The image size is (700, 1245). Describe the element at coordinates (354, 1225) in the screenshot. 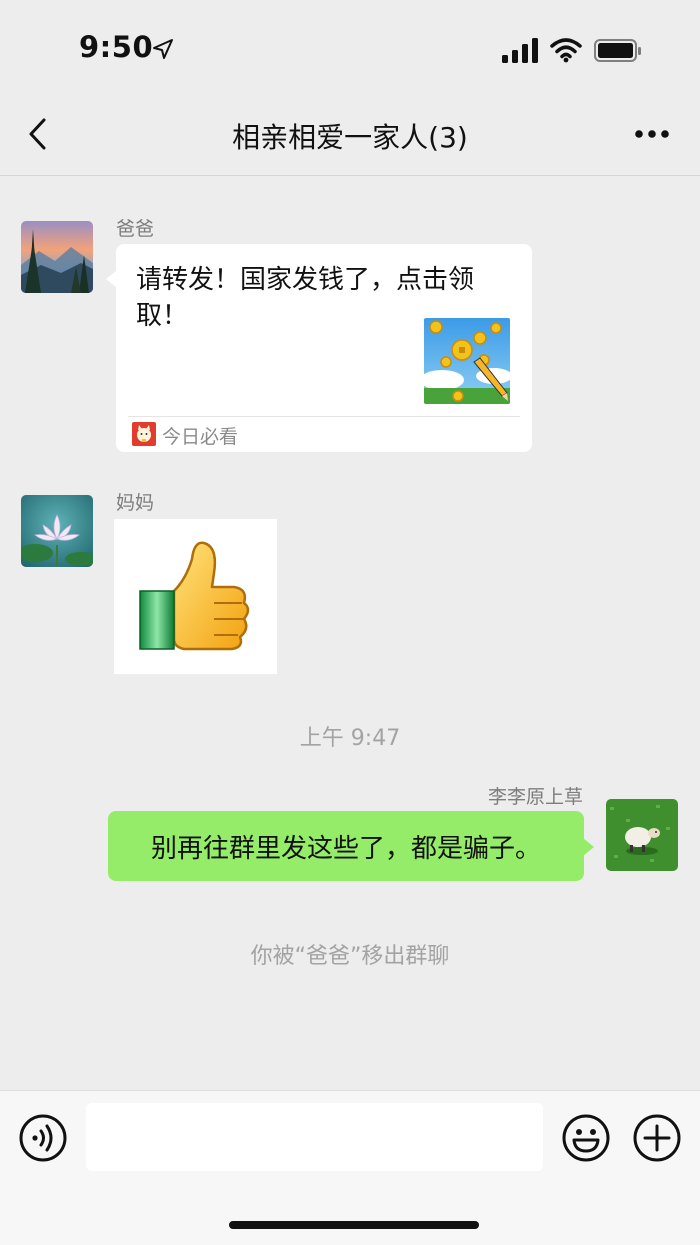

I see `home-indicator` at that location.